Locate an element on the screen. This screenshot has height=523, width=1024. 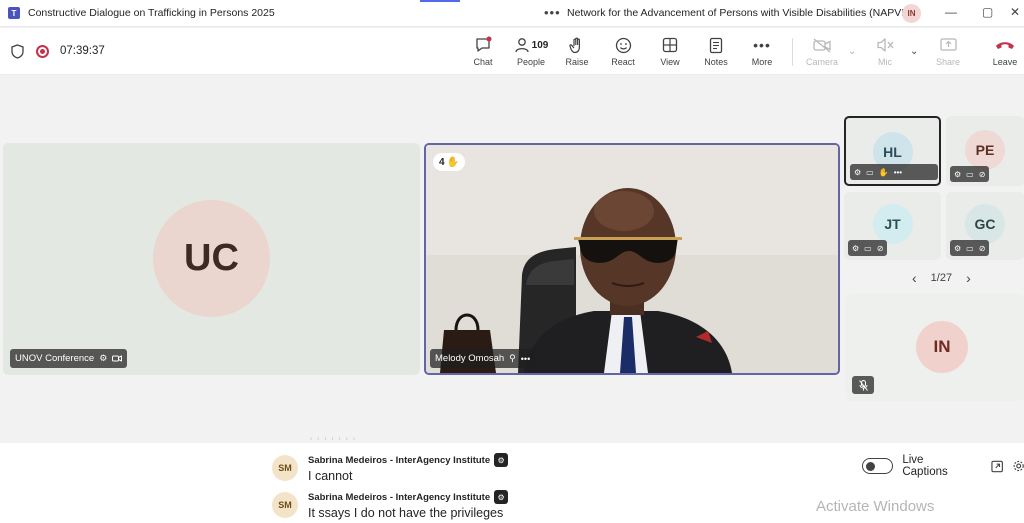
live-captions-control: Live Captions is located at coordinates (943, 466).